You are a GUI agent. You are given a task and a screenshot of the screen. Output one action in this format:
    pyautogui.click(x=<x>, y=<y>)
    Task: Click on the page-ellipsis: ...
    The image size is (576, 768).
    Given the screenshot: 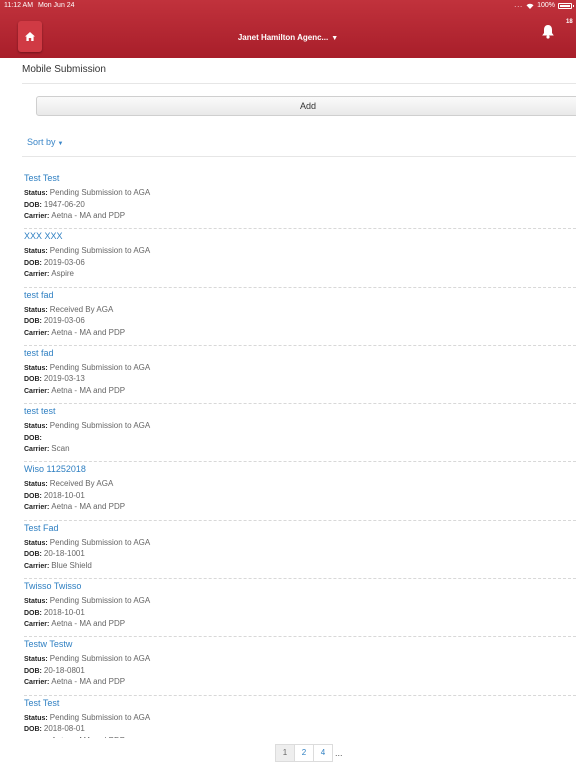 What is the action you would take?
    pyautogui.click(x=339, y=753)
    